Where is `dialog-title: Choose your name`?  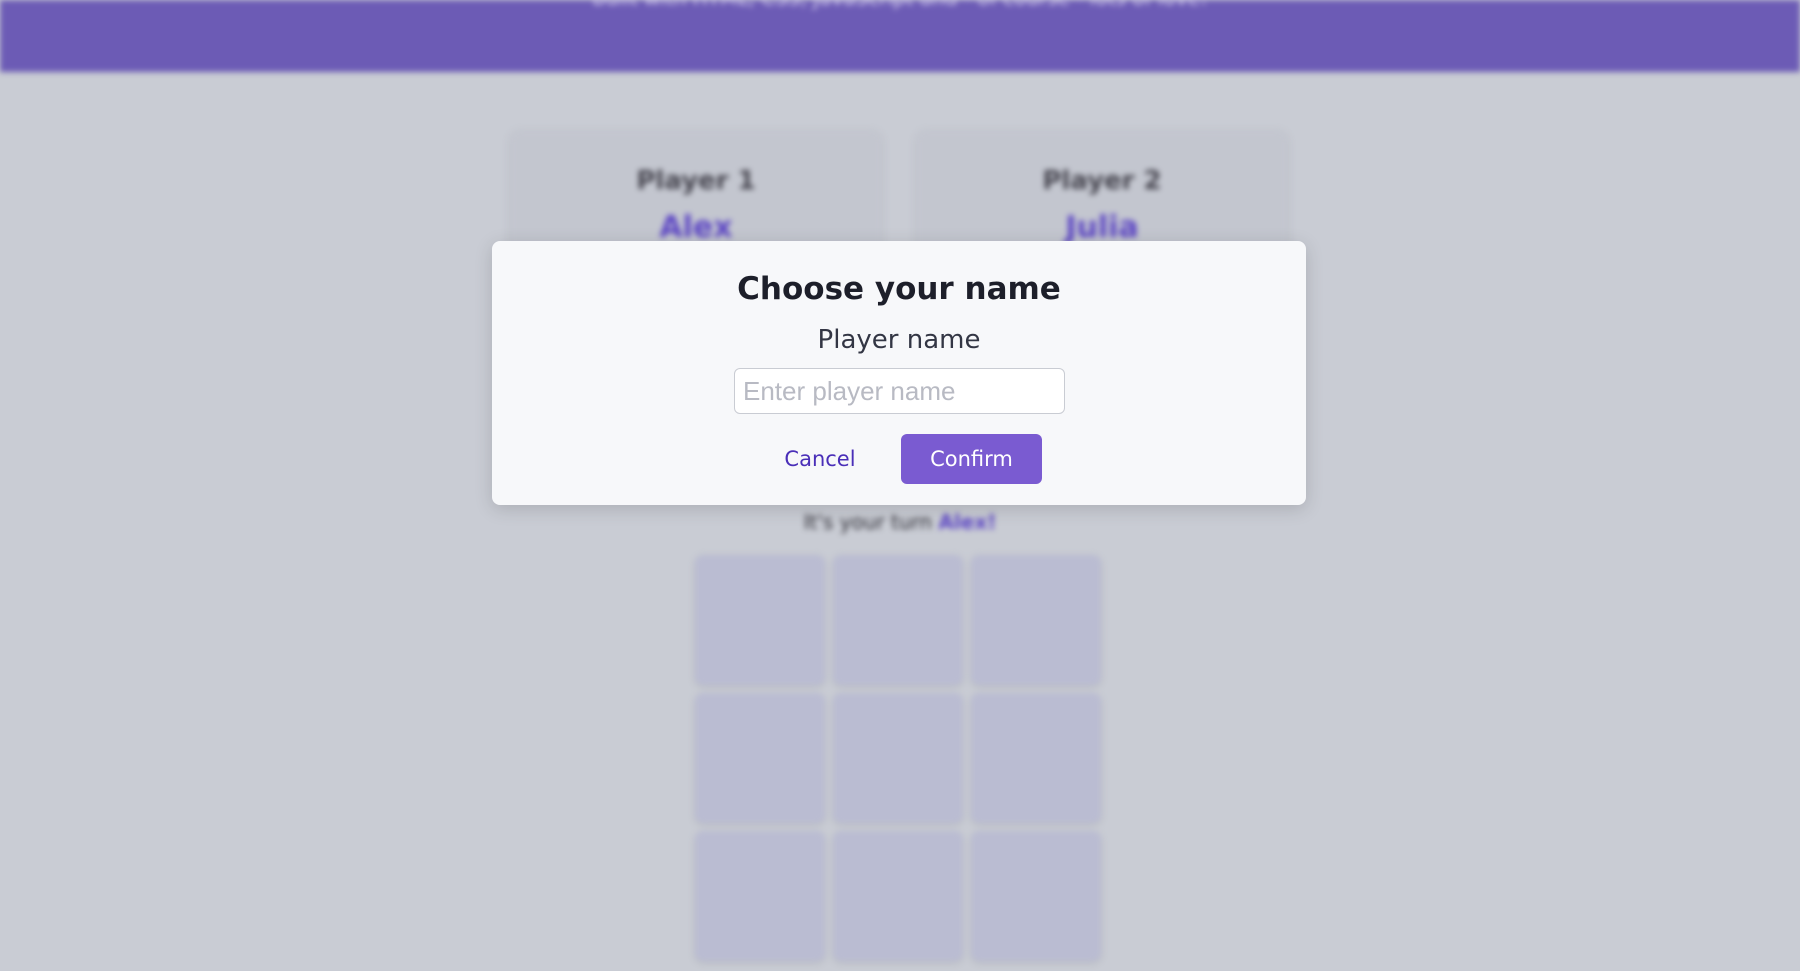 dialog-title: Choose your name is located at coordinates (899, 289).